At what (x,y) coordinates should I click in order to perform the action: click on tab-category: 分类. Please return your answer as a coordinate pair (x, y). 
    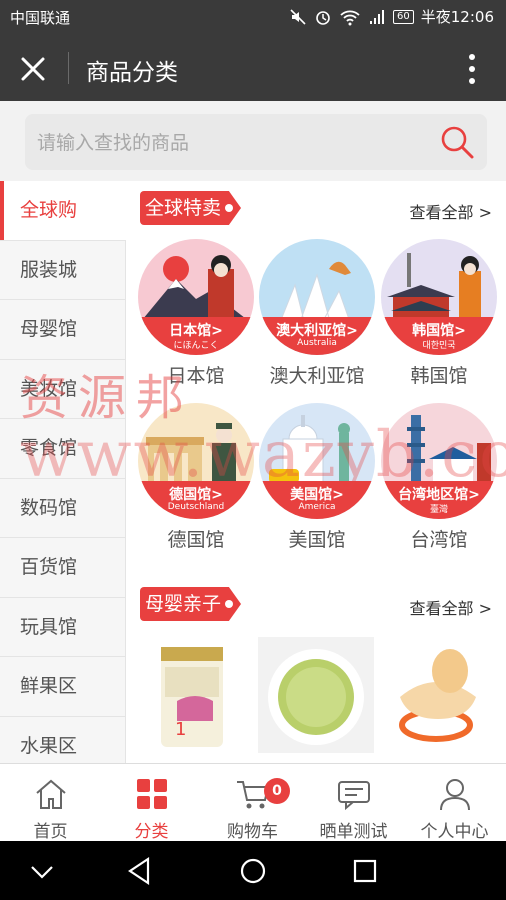
    Looking at the image, I should click on (151, 803).